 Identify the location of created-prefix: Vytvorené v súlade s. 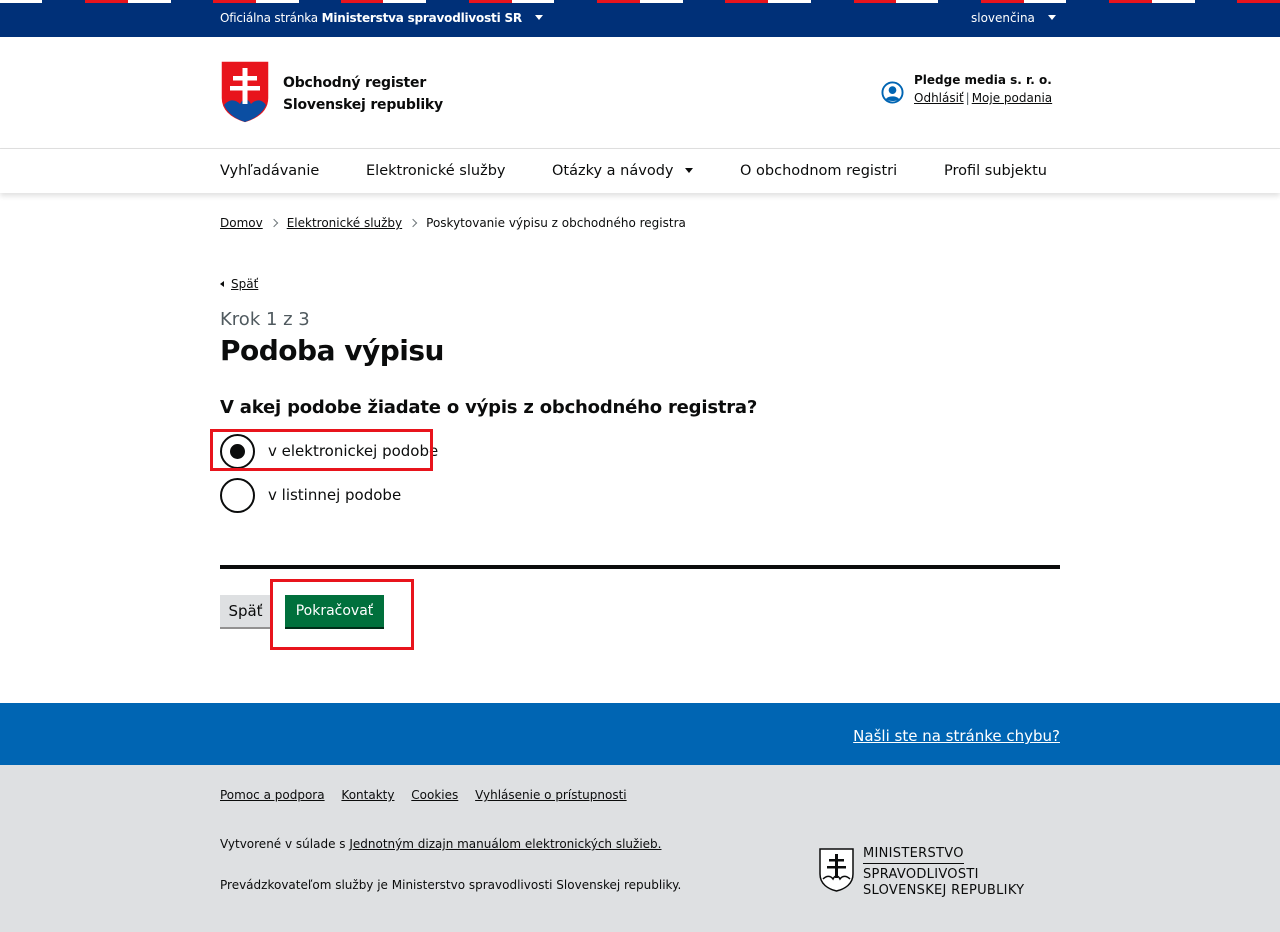
(283, 844).